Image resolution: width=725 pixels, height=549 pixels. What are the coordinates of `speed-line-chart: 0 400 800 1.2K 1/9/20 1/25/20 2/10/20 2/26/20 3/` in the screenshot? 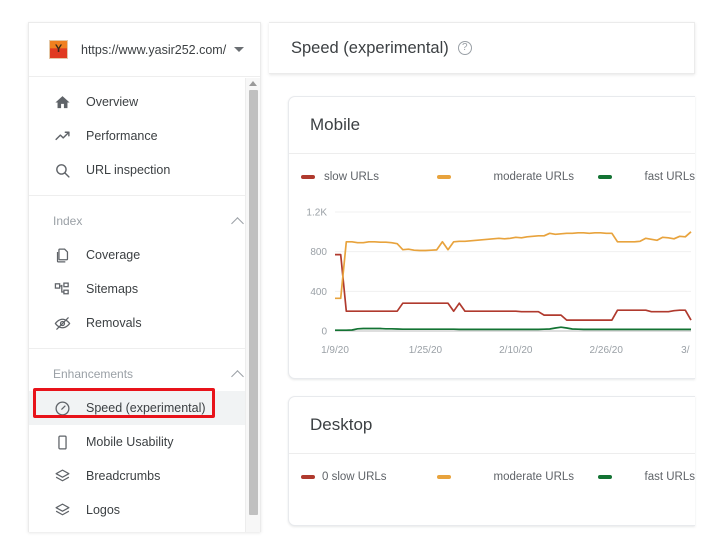 It's located at (499, 282).